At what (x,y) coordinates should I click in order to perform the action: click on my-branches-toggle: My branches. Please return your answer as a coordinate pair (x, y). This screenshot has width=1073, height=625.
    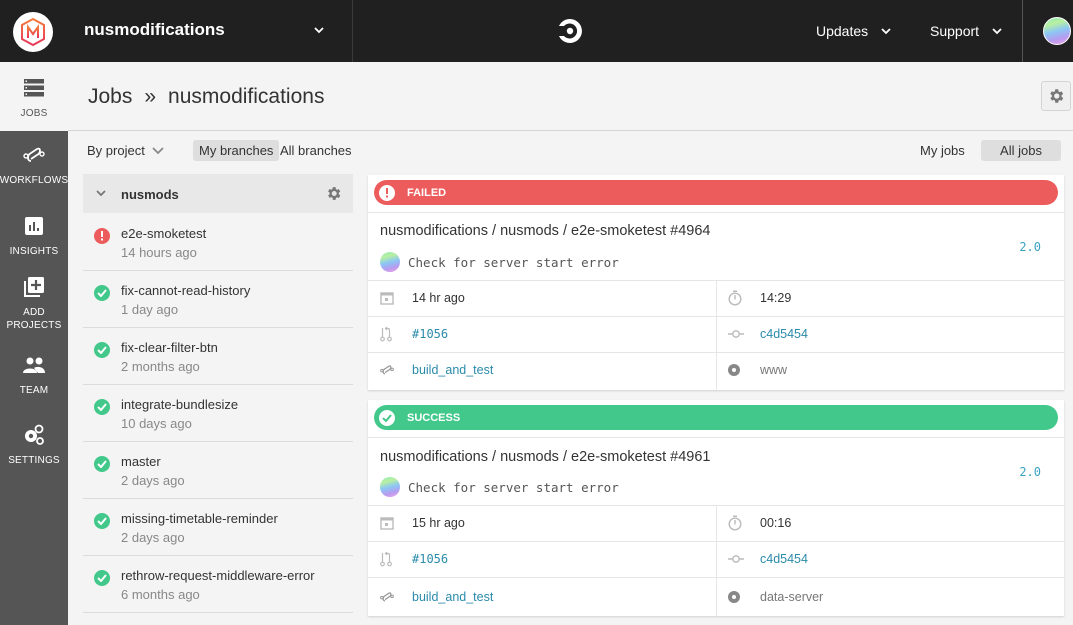
    Looking at the image, I should click on (236, 150).